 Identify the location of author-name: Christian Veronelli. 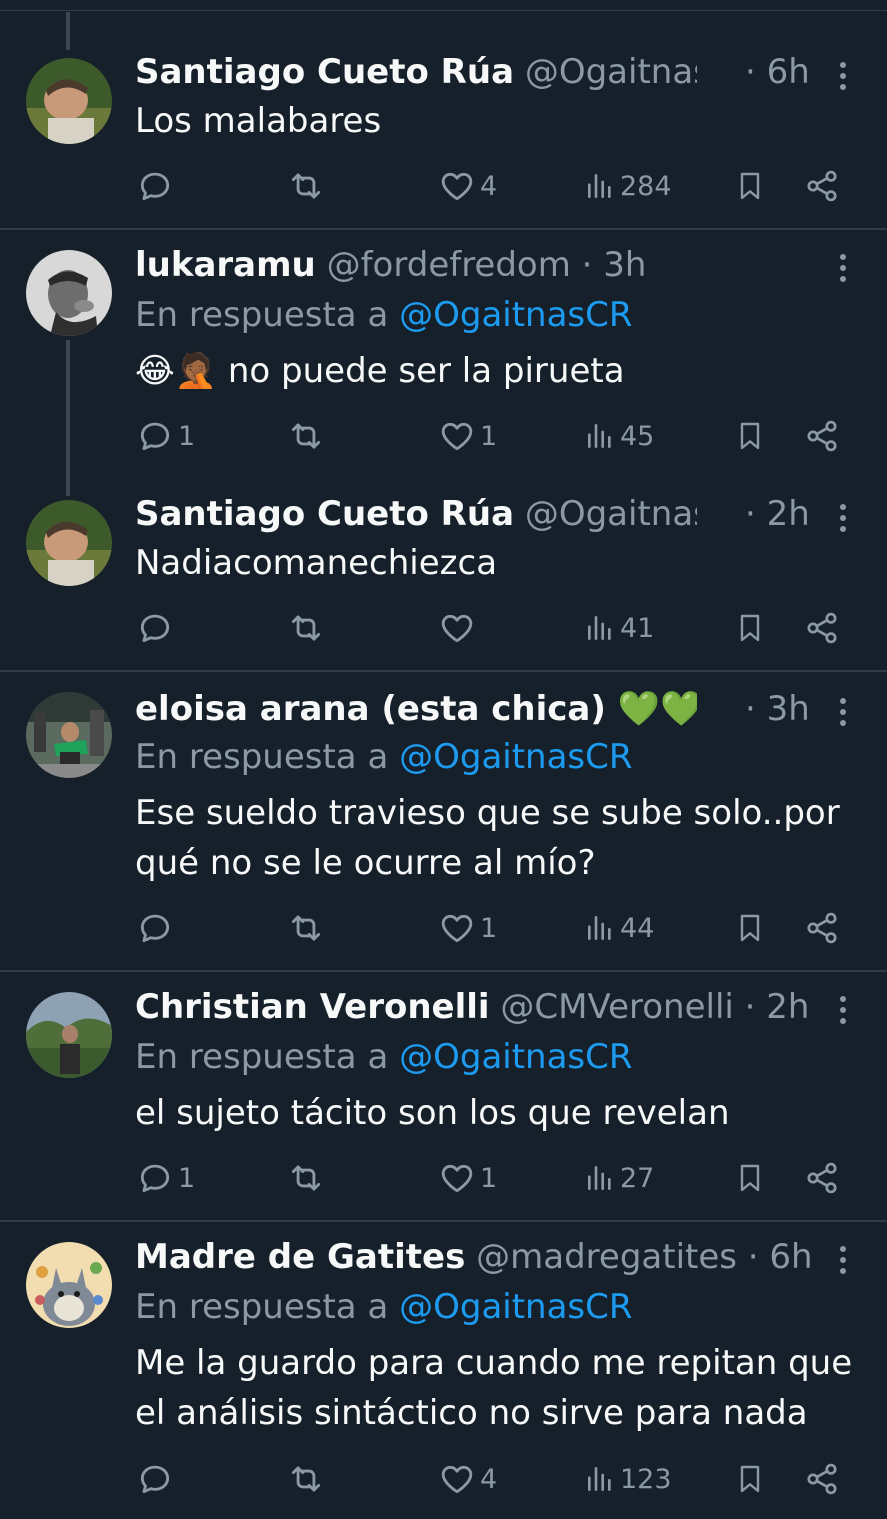
(312, 1007).